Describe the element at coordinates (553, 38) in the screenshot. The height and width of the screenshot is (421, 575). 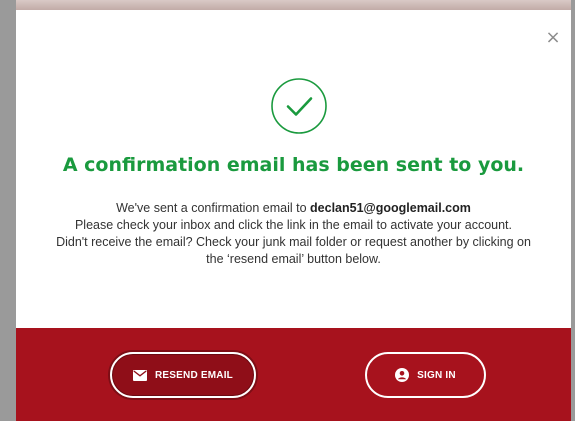
I see `close-icon: ×` at that location.